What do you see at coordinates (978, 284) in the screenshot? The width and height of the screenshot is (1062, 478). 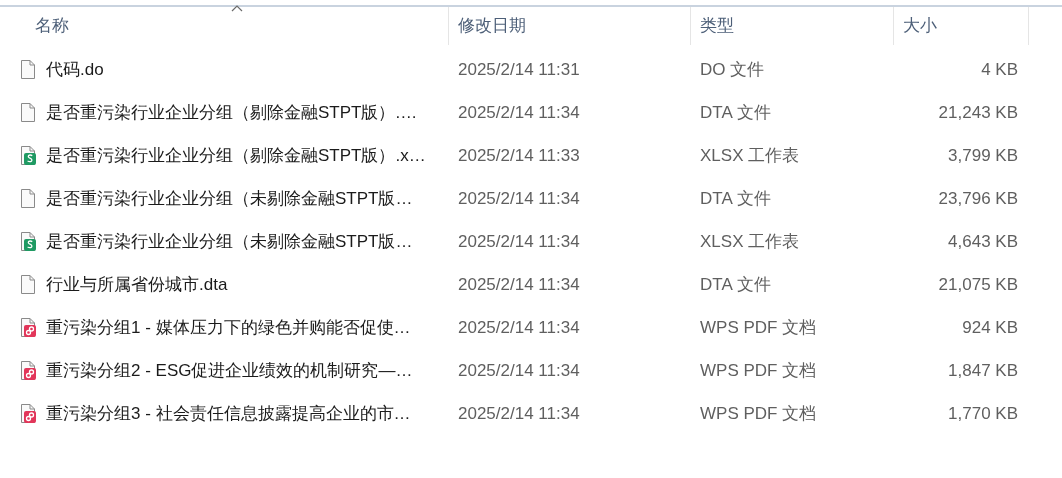 I see `file-size: 21,075 KB` at bounding box center [978, 284].